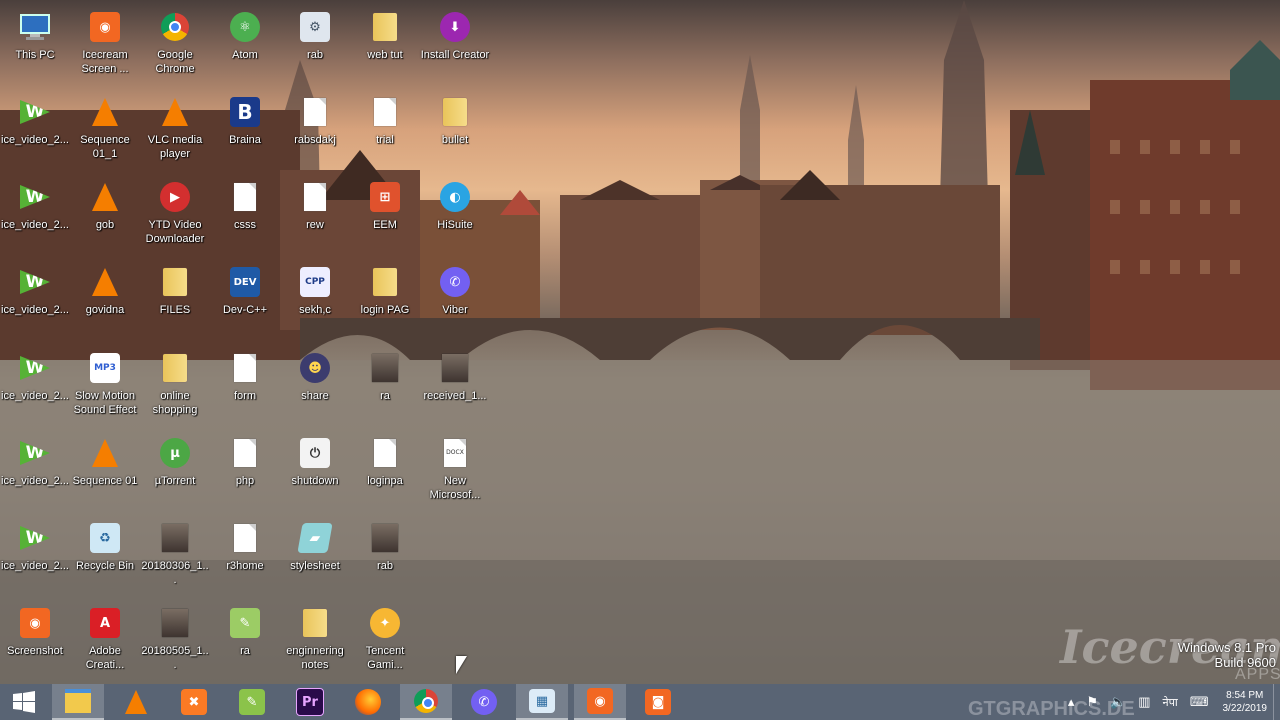 This screenshot has height=721, width=1280. I want to click on desktop-icon: loginpa, so click(385, 472).